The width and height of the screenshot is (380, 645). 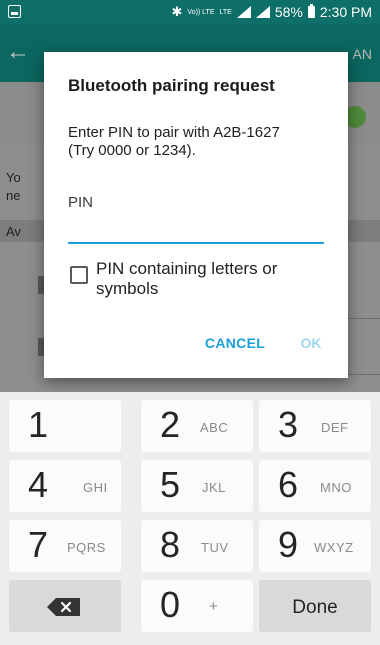 What do you see at coordinates (214, 427) in the screenshot?
I see `key-letters: ABC` at bounding box center [214, 427].